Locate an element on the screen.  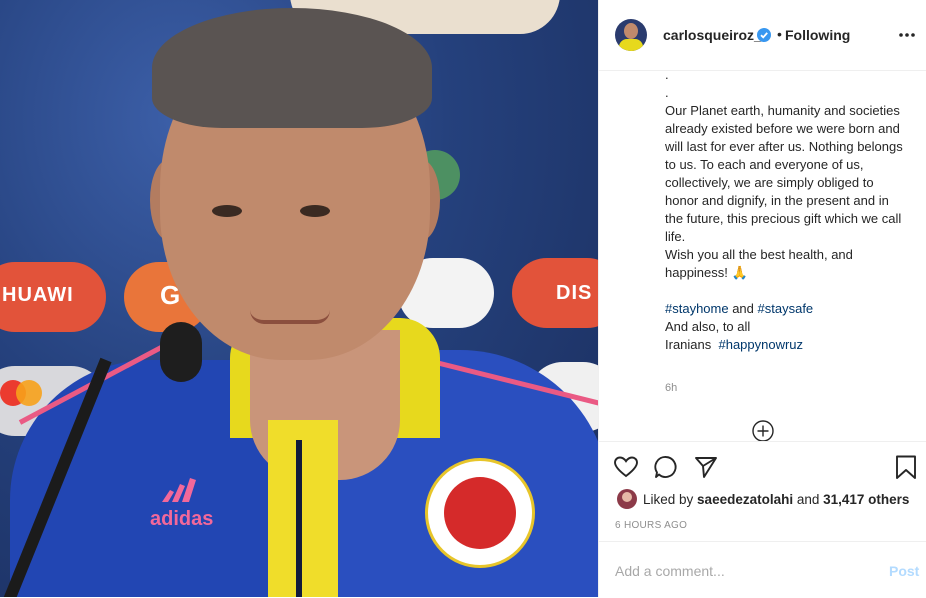
liker-avatar-face is located at coordinates (627, 497).